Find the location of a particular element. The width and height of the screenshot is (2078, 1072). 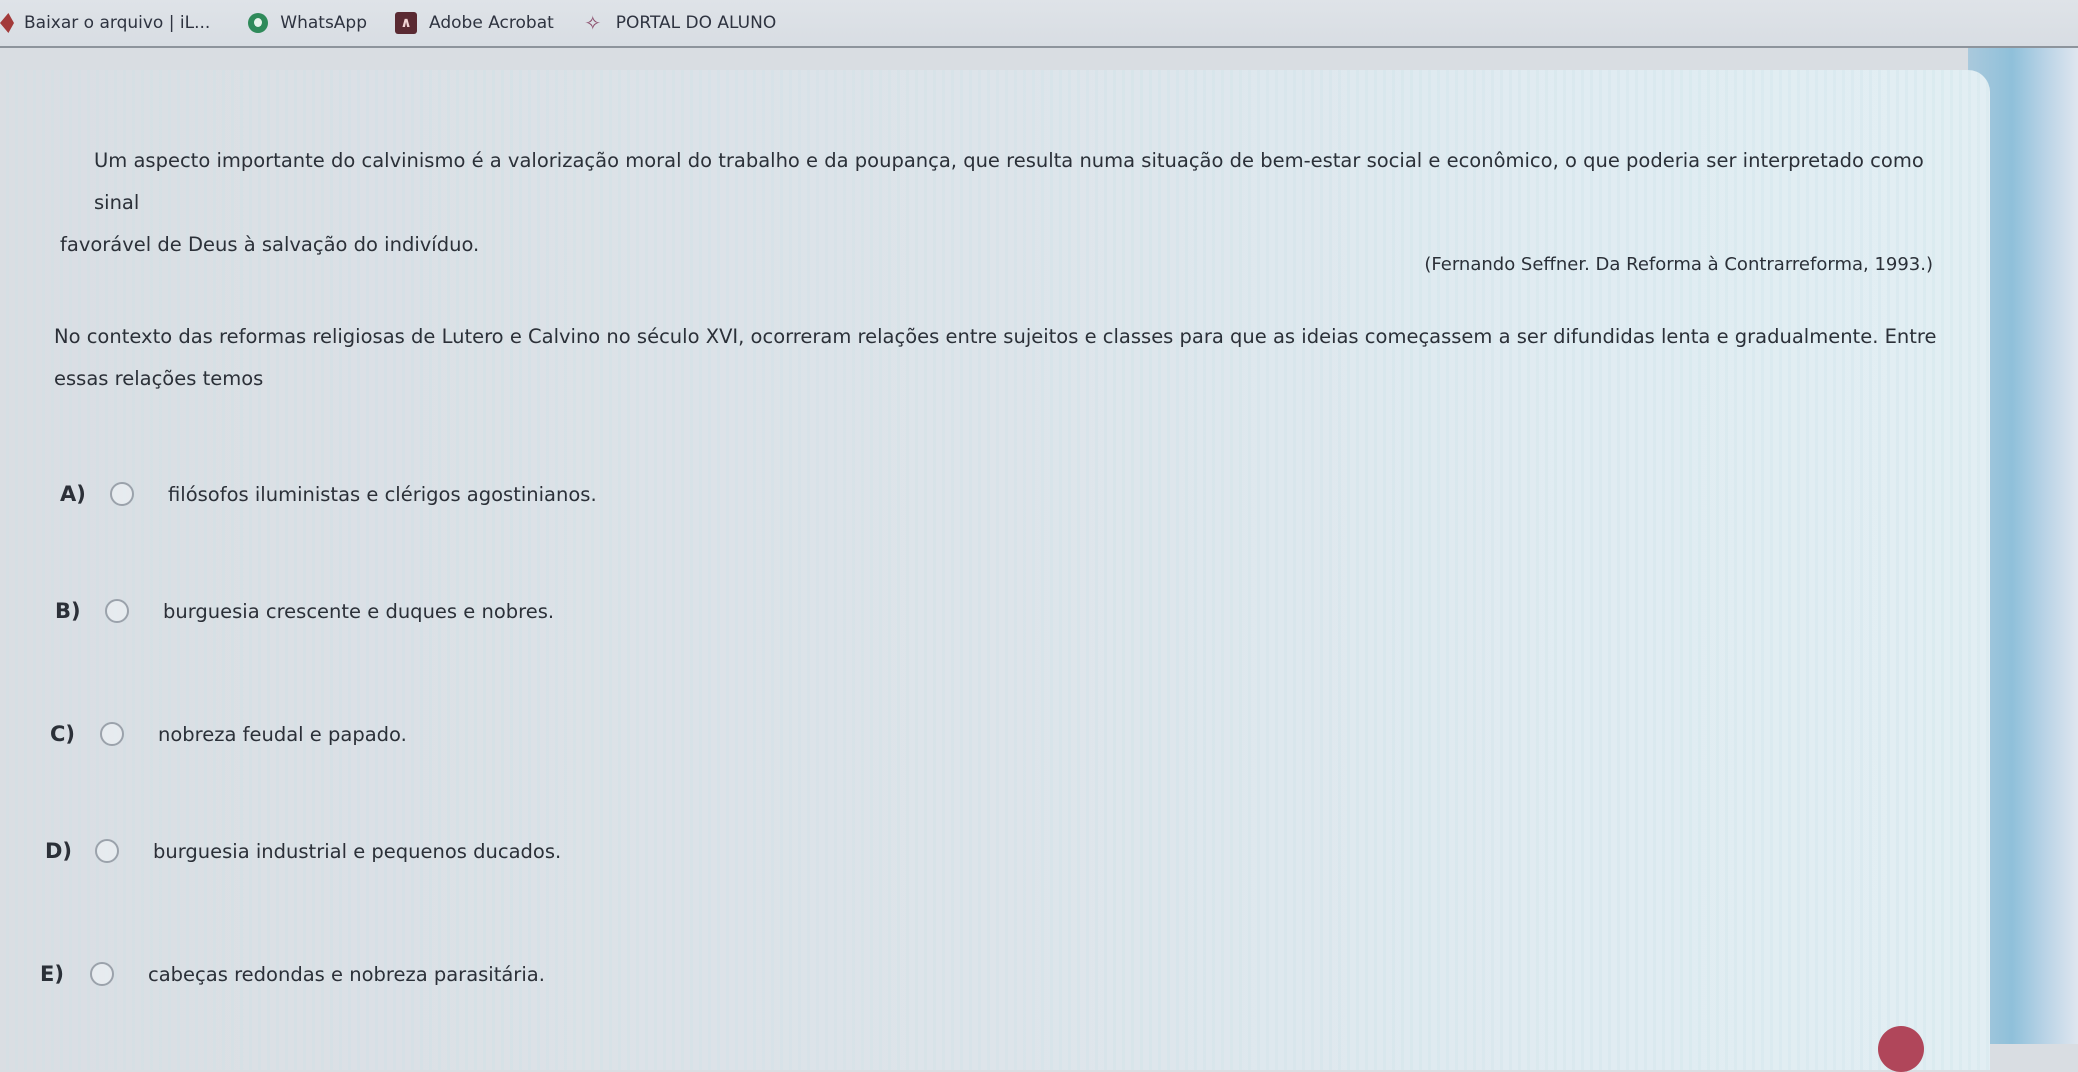

option-letter: A) is located at coordinates (73, 494).